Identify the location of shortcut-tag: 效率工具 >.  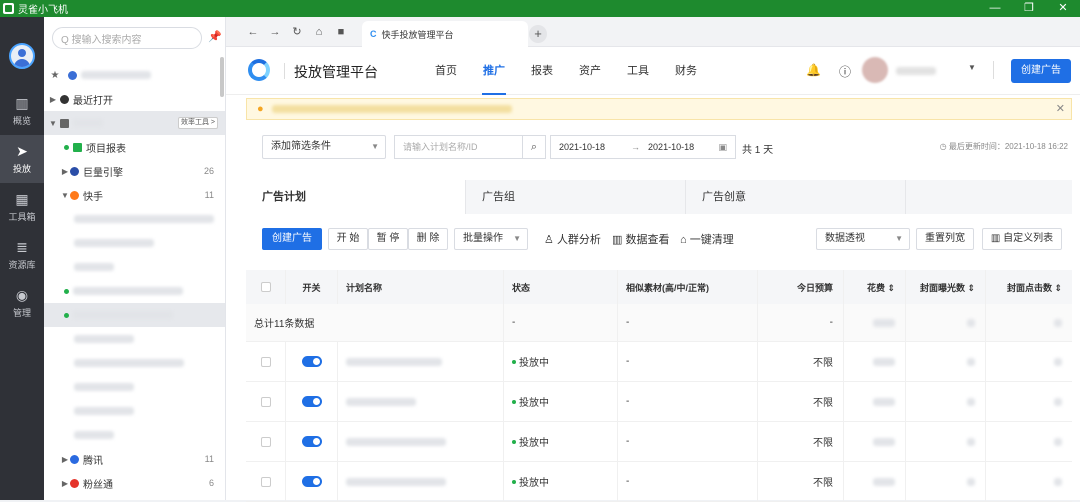
(197, 123).